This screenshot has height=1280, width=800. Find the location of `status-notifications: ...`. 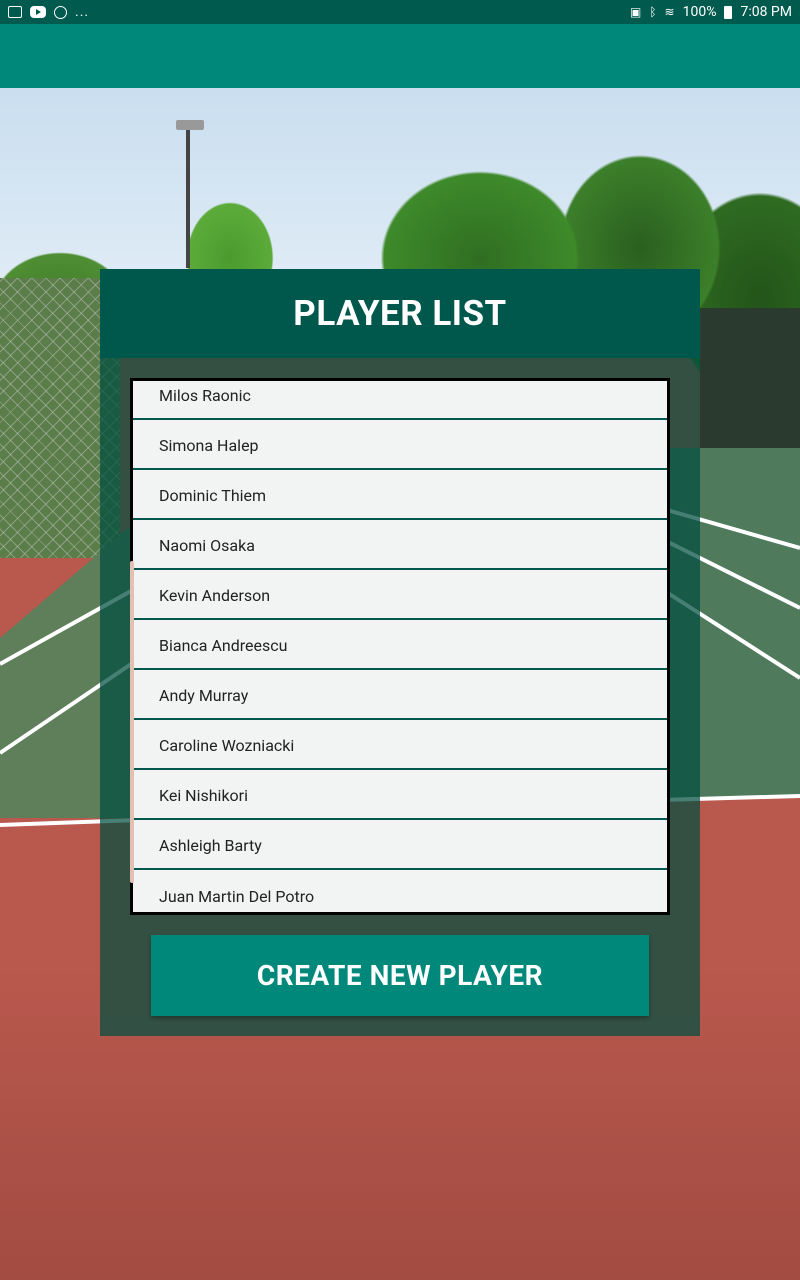

status-notifications: ... is located at coordinates (48, 12).